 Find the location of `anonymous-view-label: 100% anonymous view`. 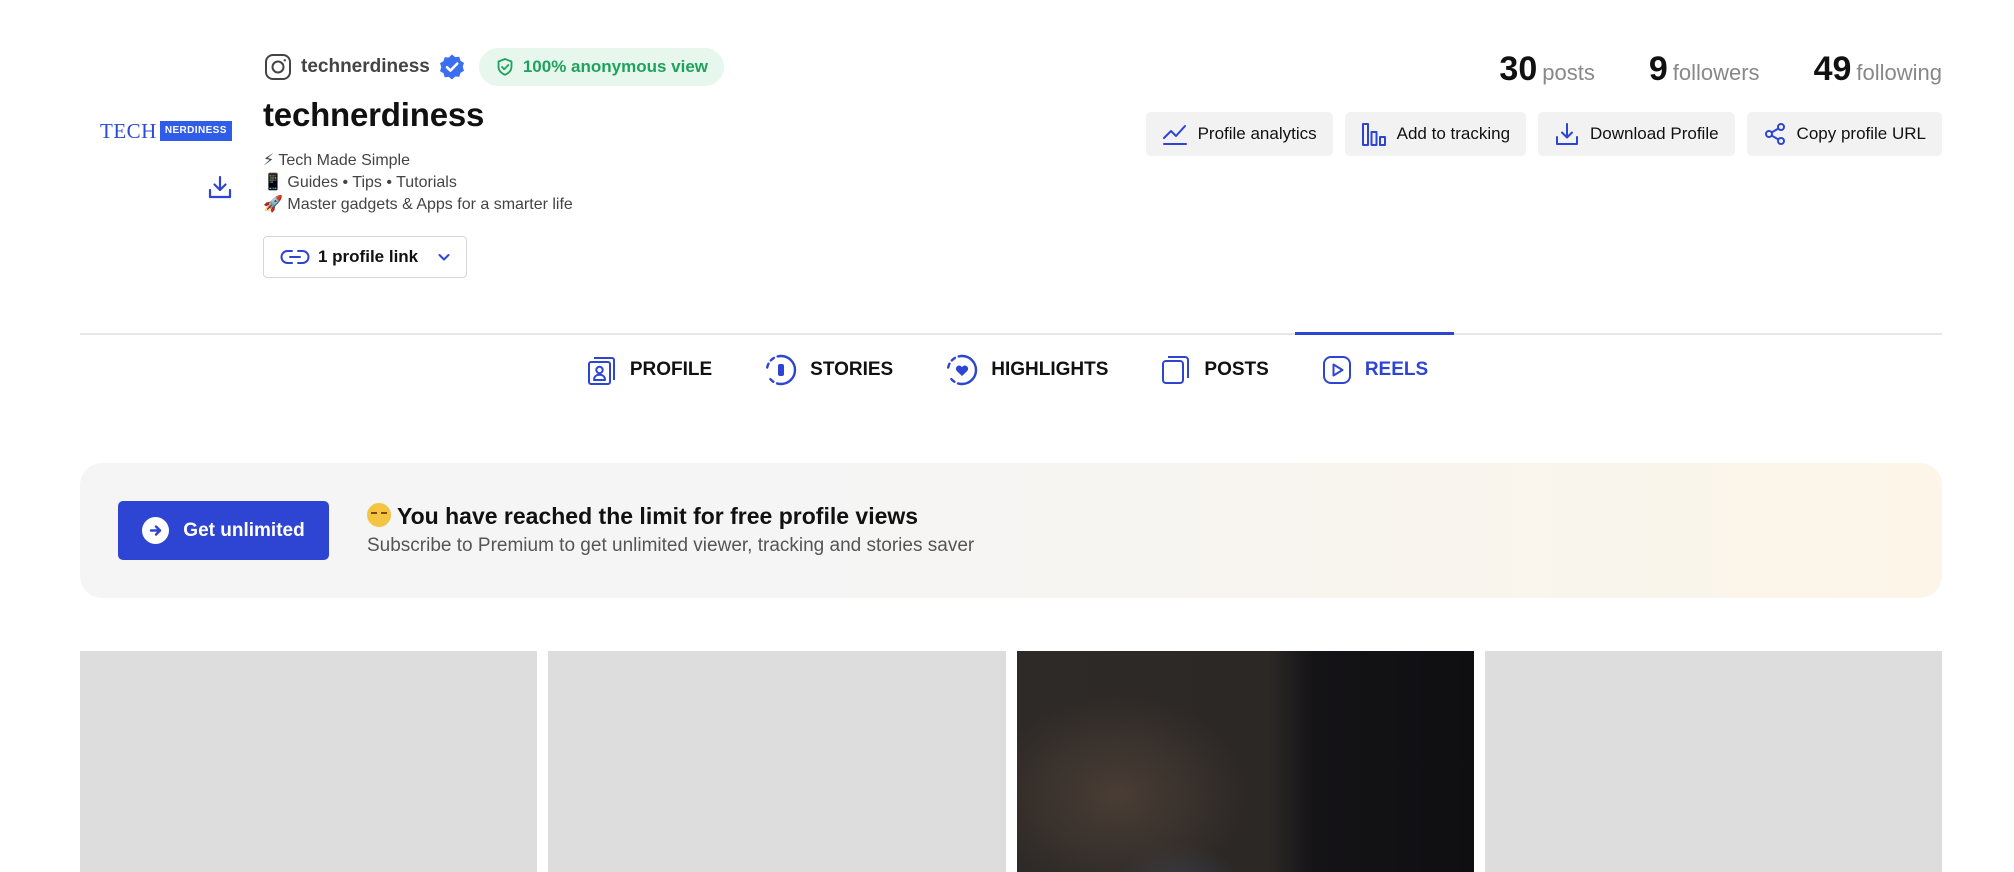

anonymous-view-label: 100% anonymous view is located at coordinates (615, 66).